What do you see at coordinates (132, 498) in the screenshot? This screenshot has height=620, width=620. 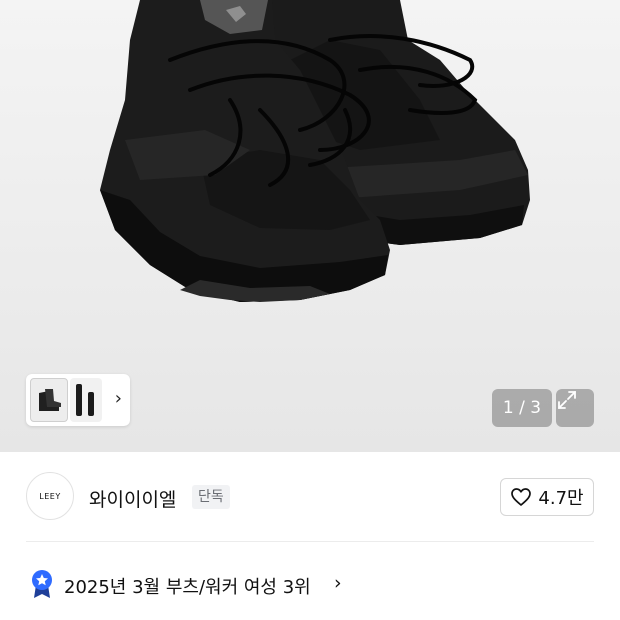 I see `store-name: 와이이이엘` at bounding box center [132, 498].